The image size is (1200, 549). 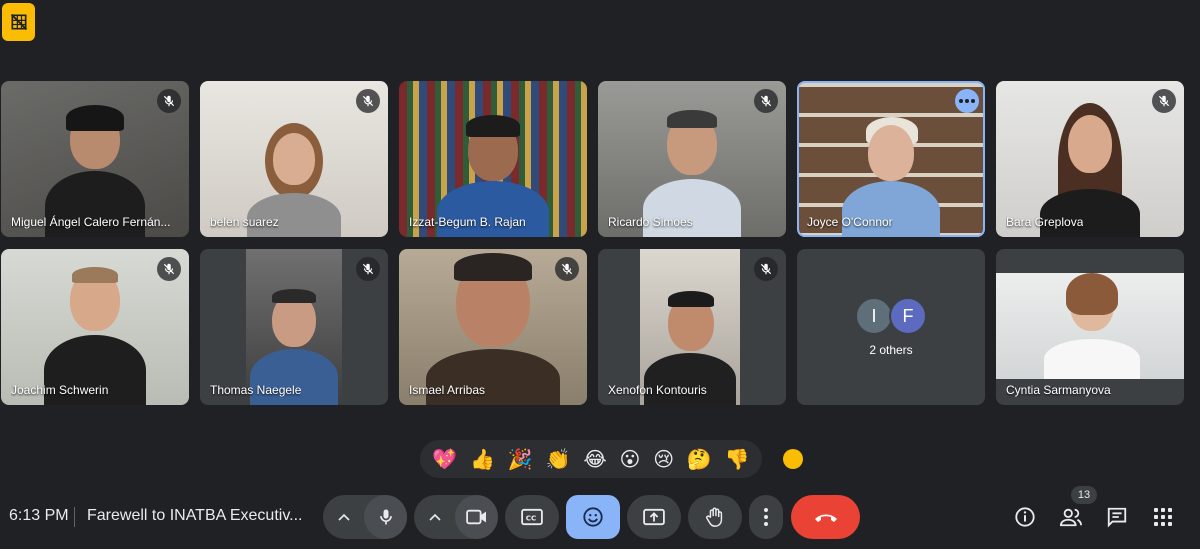 I want to click on video-options-button, so click(x=434, y=517).